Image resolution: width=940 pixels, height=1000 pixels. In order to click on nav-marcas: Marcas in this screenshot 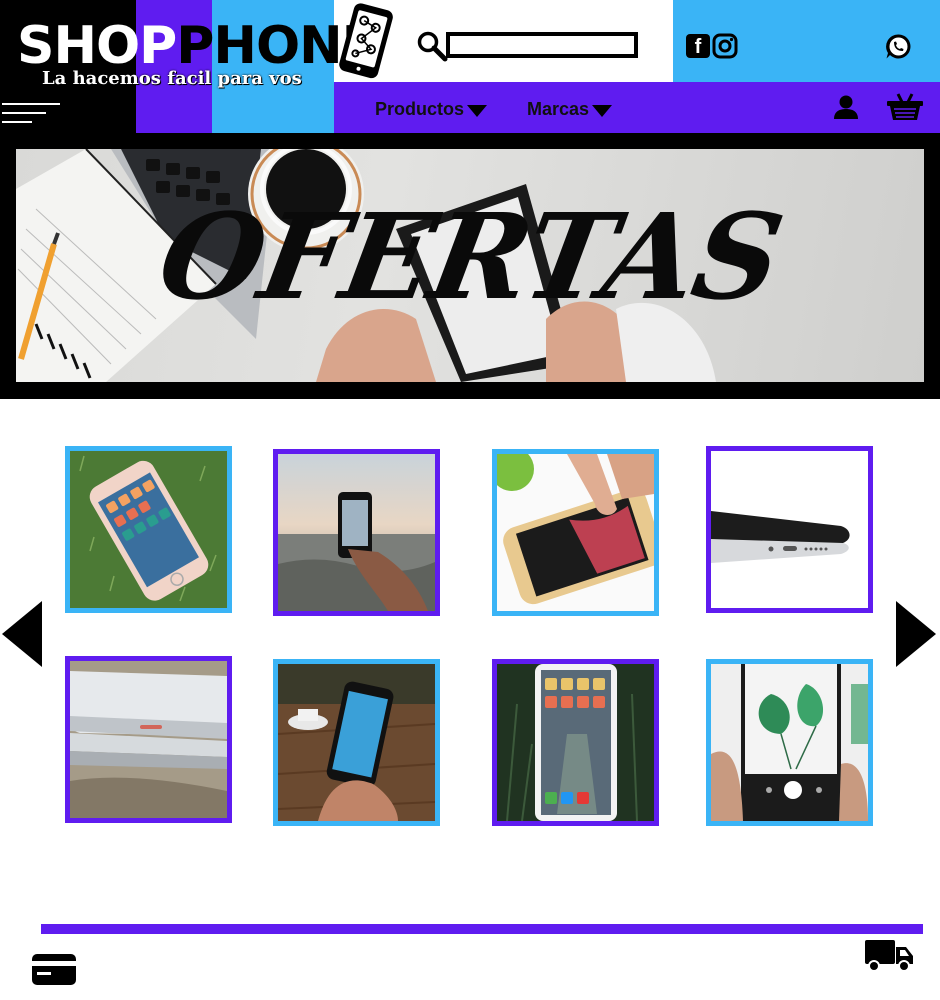, I will do `click(570, 109)`.